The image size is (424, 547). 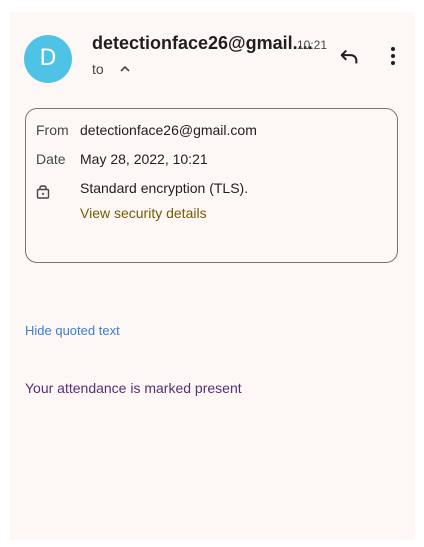 What do you see at coordinates (52, 130) in the screenshot?
I see `from-label: From` at bounding box center [52, 130].